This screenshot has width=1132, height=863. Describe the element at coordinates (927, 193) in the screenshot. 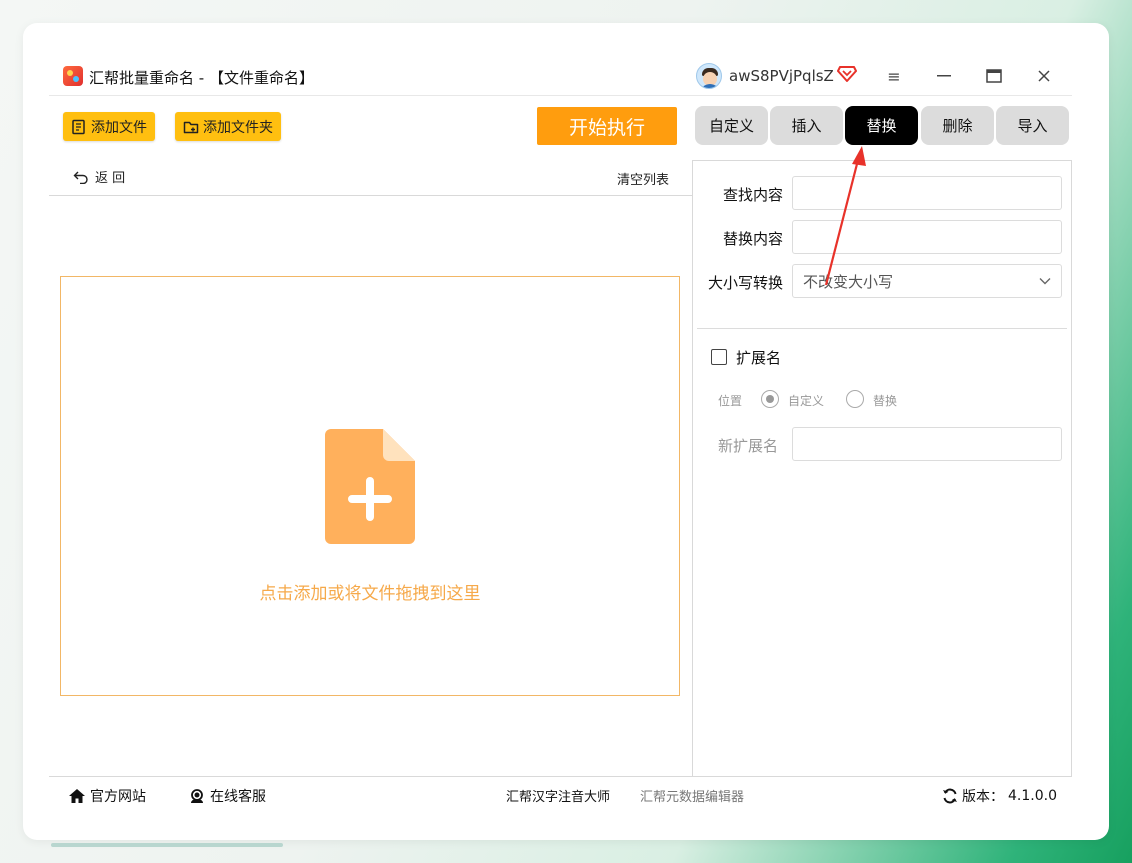

I see `find-input` at that location.